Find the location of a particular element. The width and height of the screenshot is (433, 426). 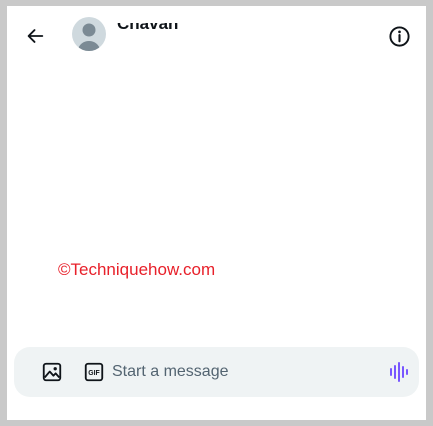

watermark-text: ©Techniquehow.com is located at coordinates (137, 269).